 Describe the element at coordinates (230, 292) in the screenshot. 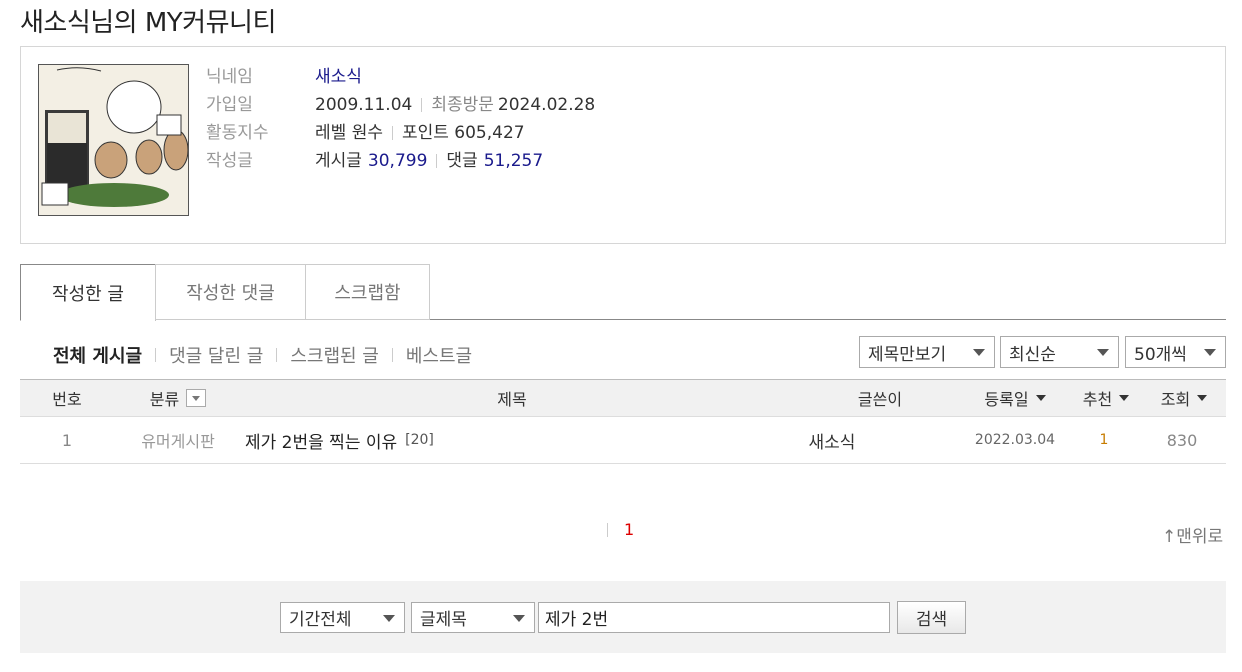

I see `tab-my-comments: 작성한 댓글` at that location.